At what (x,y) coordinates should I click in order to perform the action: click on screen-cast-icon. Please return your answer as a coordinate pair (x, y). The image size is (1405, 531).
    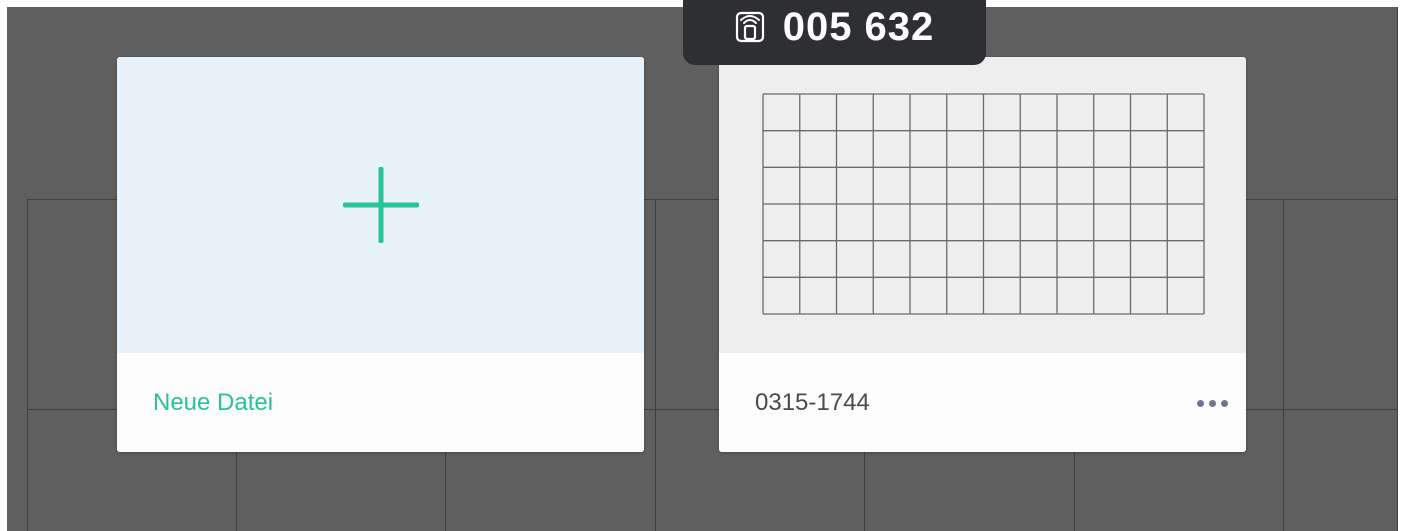
    Looking at the image, I should click on (749, 26).